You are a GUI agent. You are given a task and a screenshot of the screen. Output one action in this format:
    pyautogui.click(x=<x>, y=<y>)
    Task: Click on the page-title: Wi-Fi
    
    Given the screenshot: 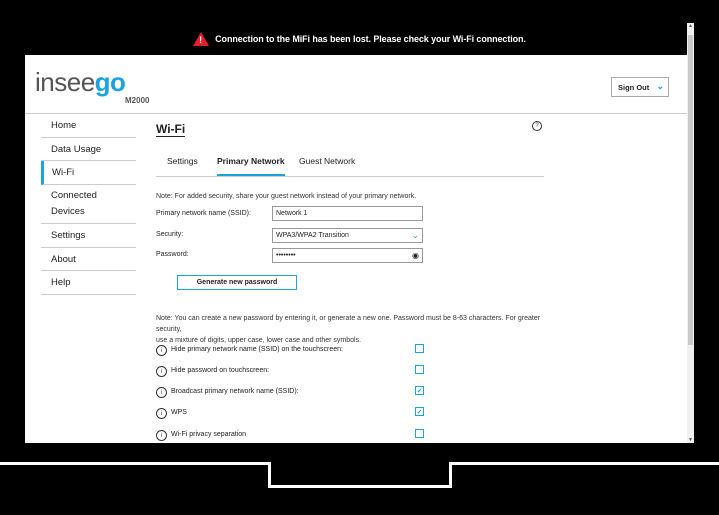 What is the action you would take?
    pyautogui.click(x=171, y=129)
    